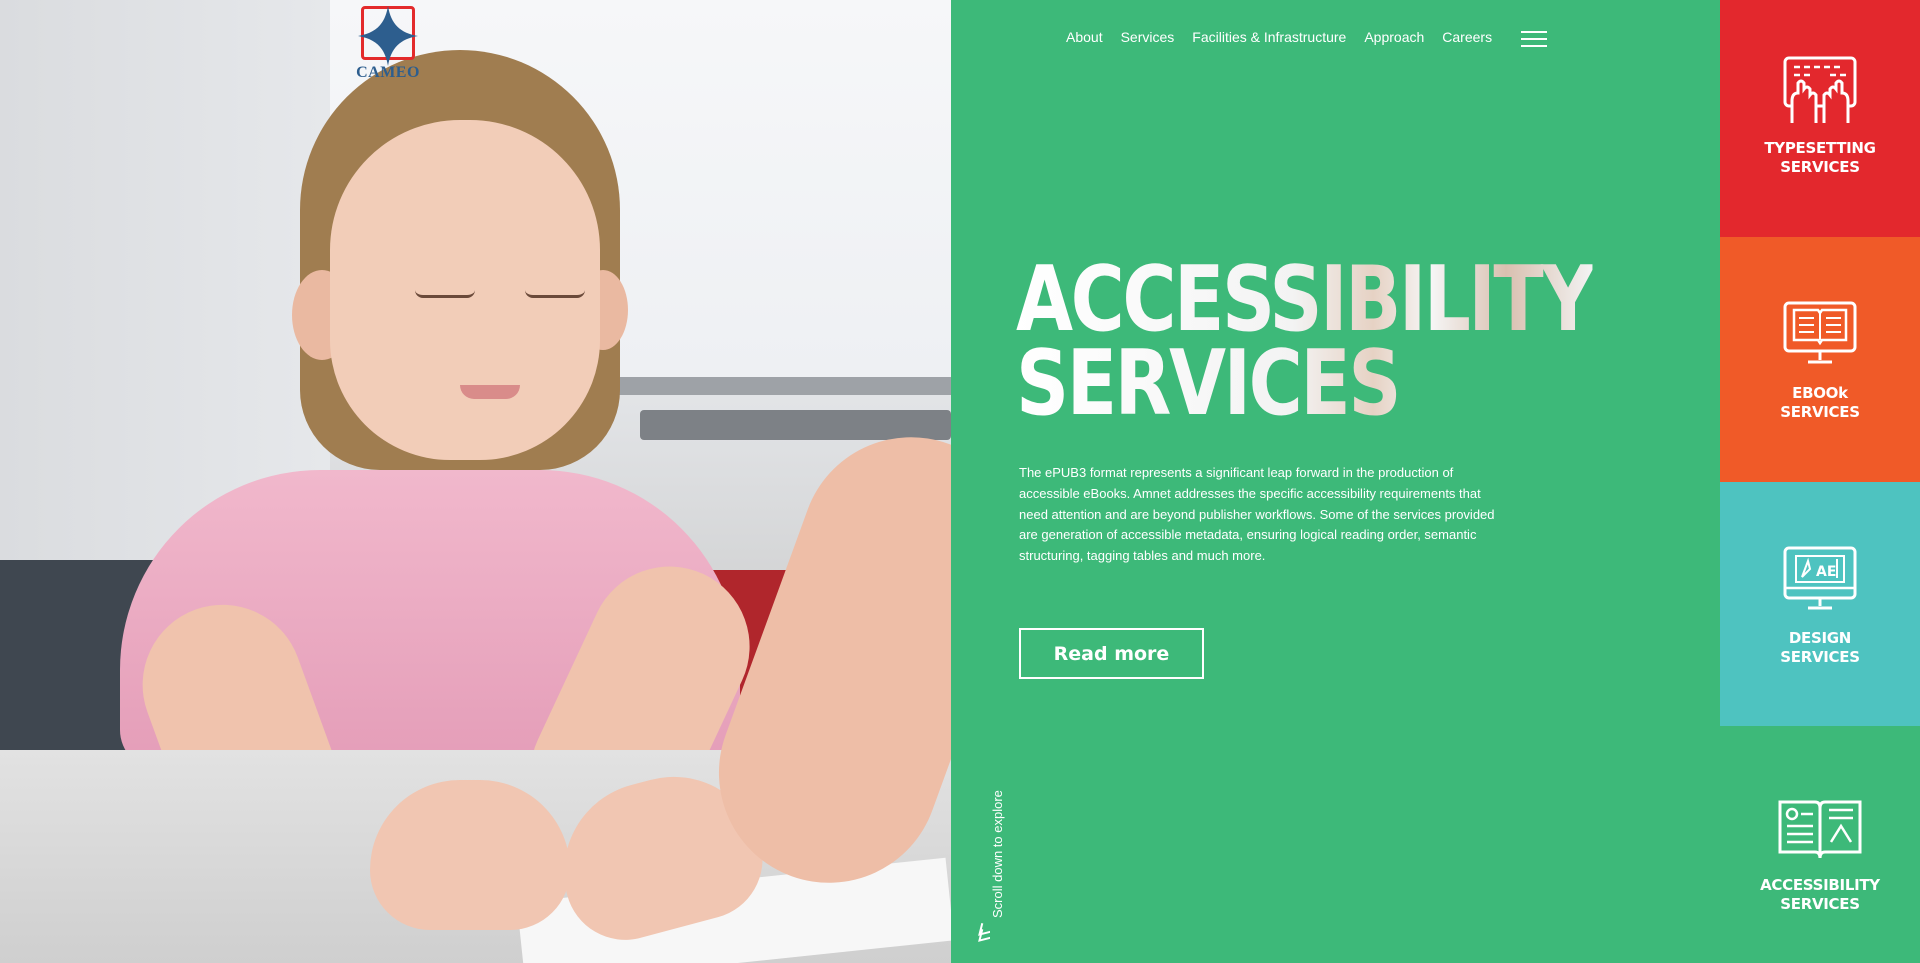  I want to click on tile-label-line1: DESIGN, so click(1820, 638).